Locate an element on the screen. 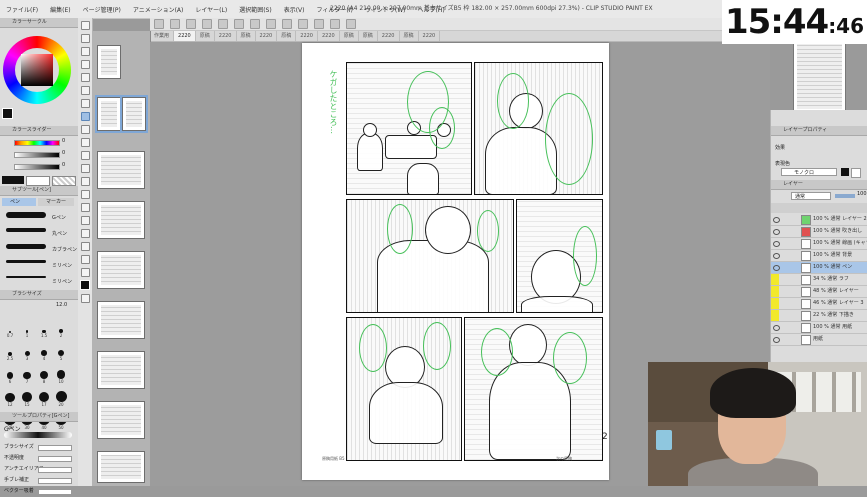 This screenshot has height=497, width=867. layer-row: 22 % 通常 下描き is located at coordinates (819, 316).